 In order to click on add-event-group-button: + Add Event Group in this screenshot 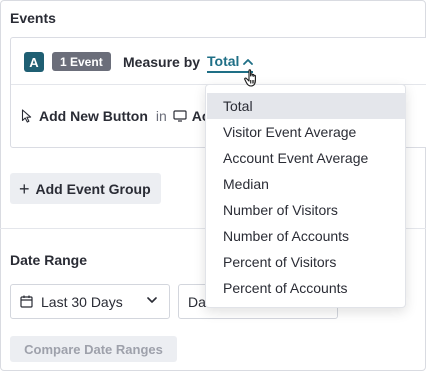, I will do `click(85, 188)`.